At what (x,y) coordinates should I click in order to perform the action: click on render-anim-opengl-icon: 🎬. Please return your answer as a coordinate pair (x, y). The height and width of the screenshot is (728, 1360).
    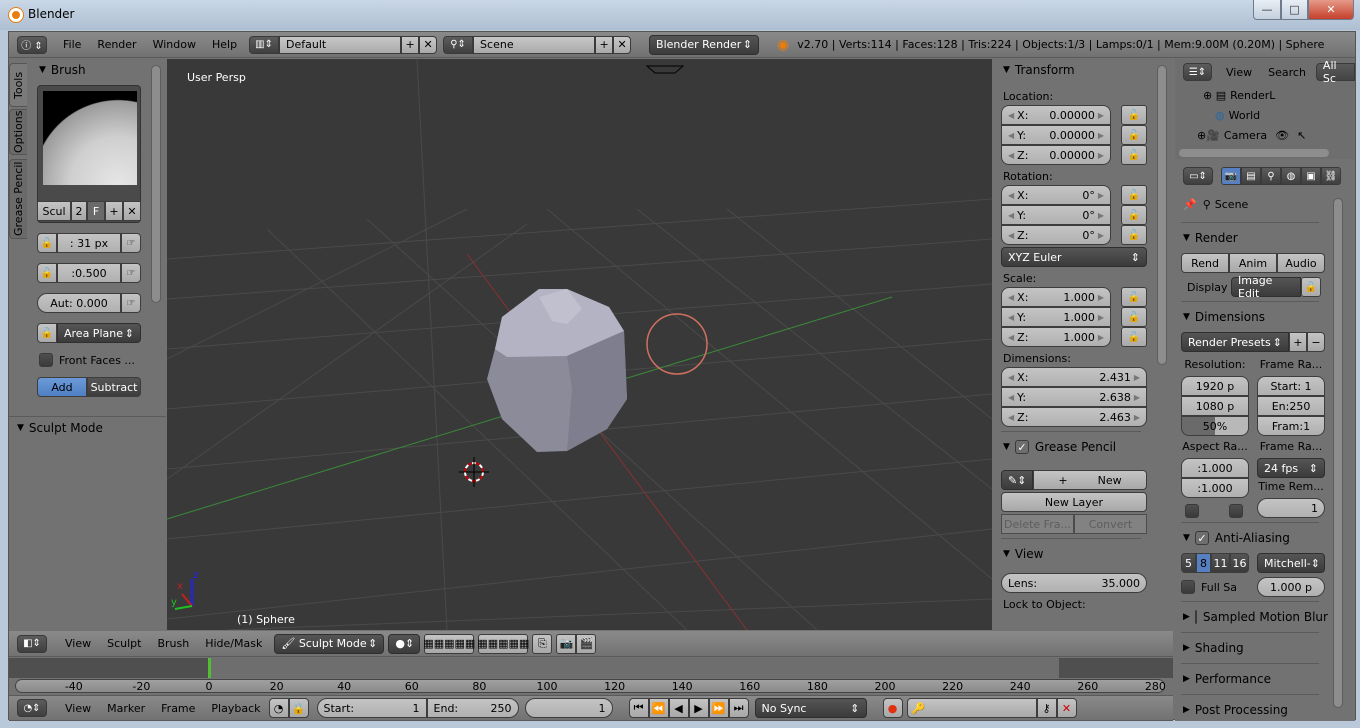
    Looking at the image, I should click on (586, 643).